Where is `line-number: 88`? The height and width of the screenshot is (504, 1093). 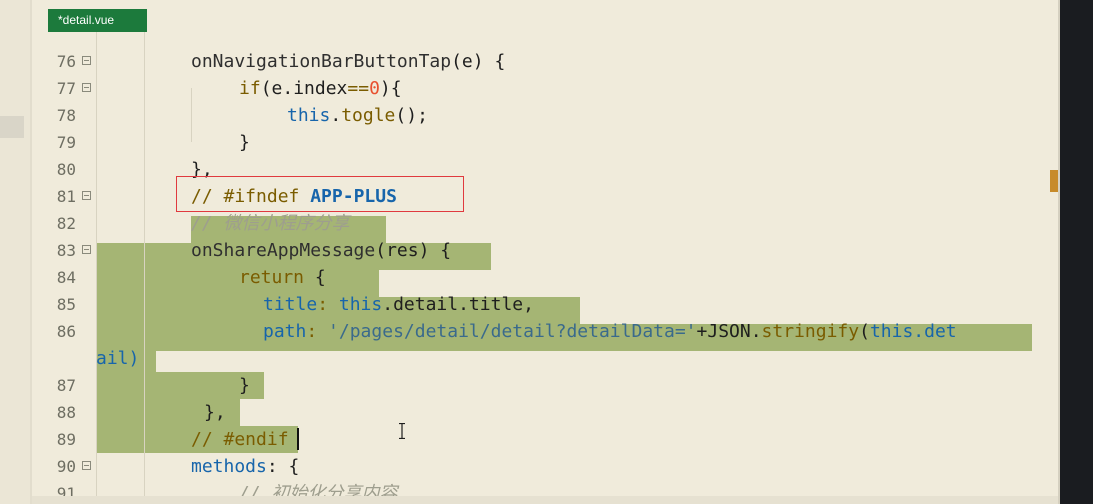 line-number: 88 is located at coordinates (66, 412).